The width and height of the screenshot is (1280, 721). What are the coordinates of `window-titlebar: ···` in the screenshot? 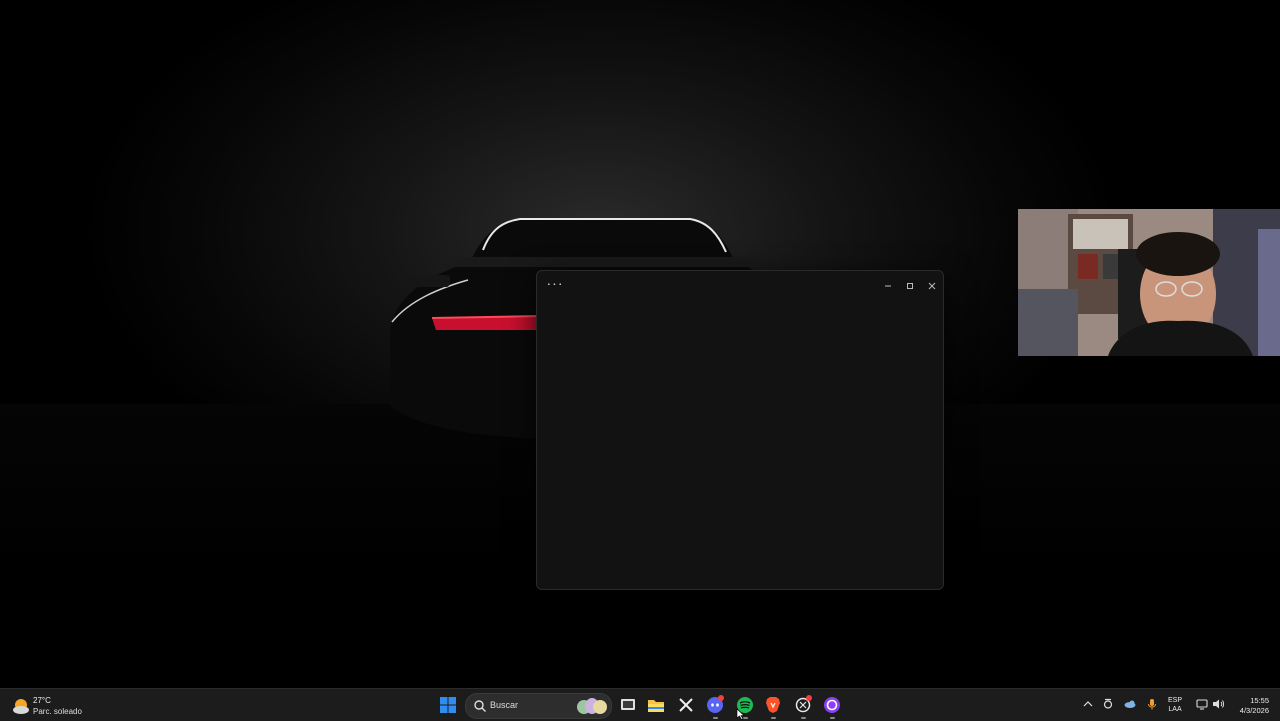 It's located at (740, 286).